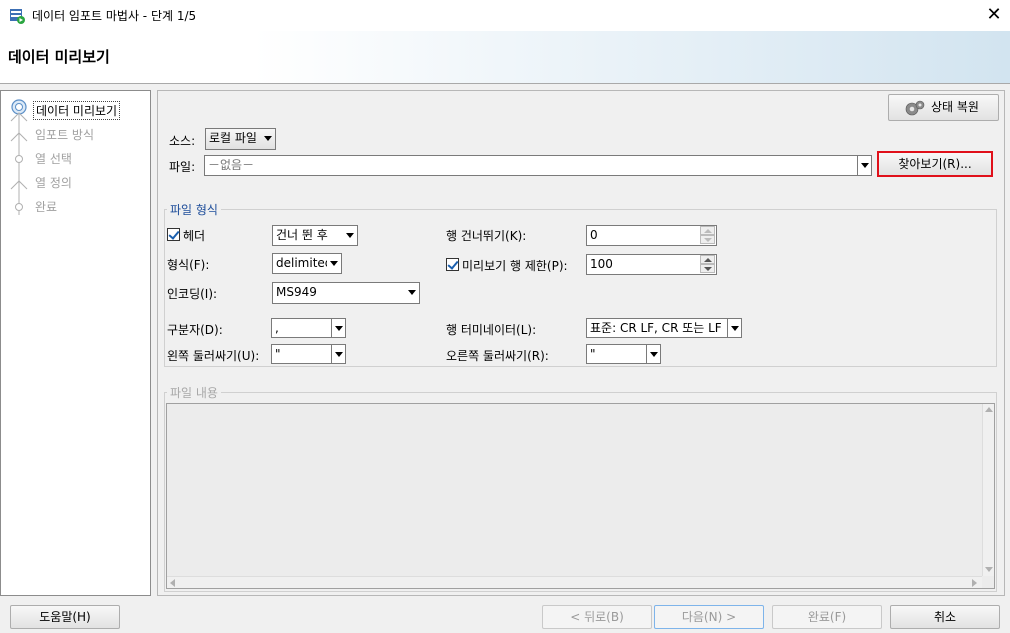  What do you see at coordinates (594, 235) in the screenshot?
I see `skip-rows-value: 0` at bounding box center [594, 235].